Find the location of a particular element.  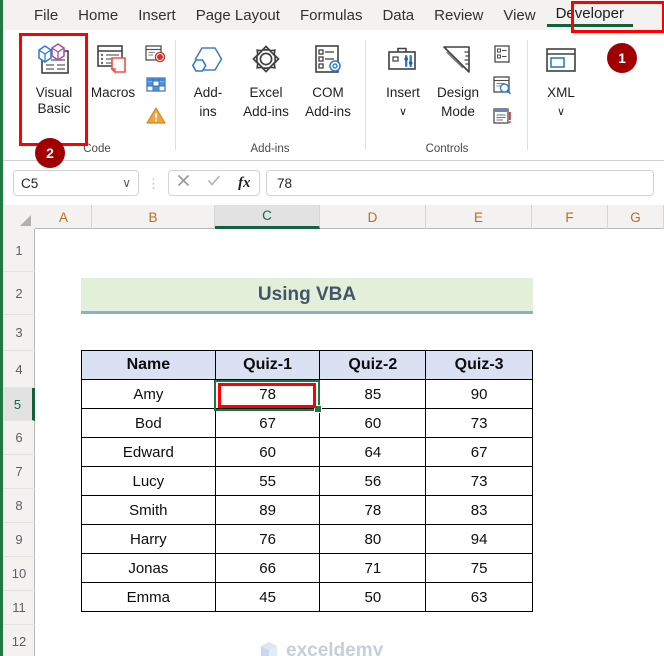

row-header-5: 5 is located at coordinates (19, 404).